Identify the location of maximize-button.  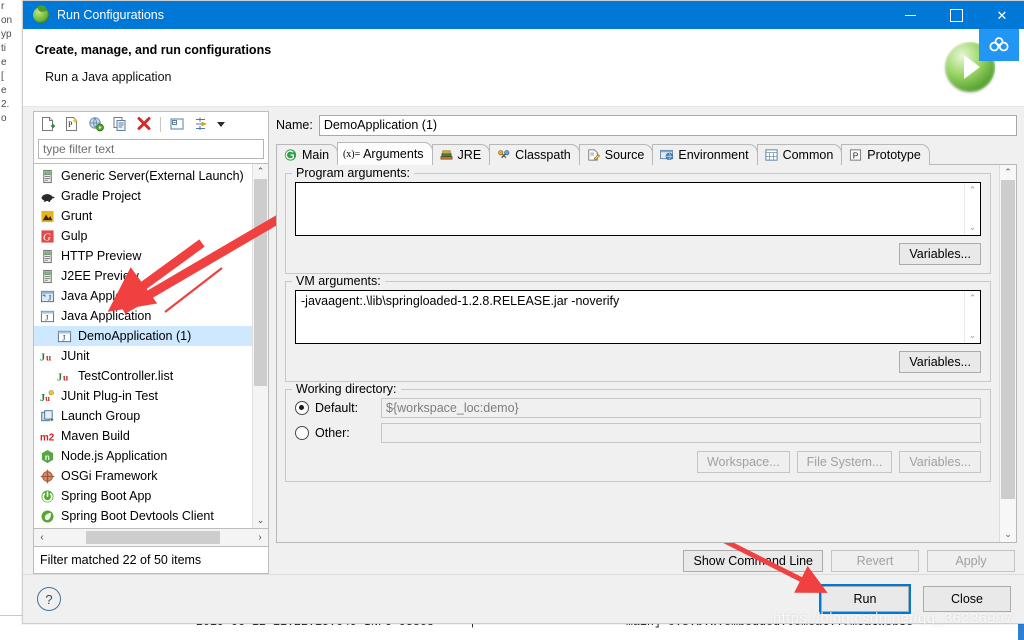
(956, 15).